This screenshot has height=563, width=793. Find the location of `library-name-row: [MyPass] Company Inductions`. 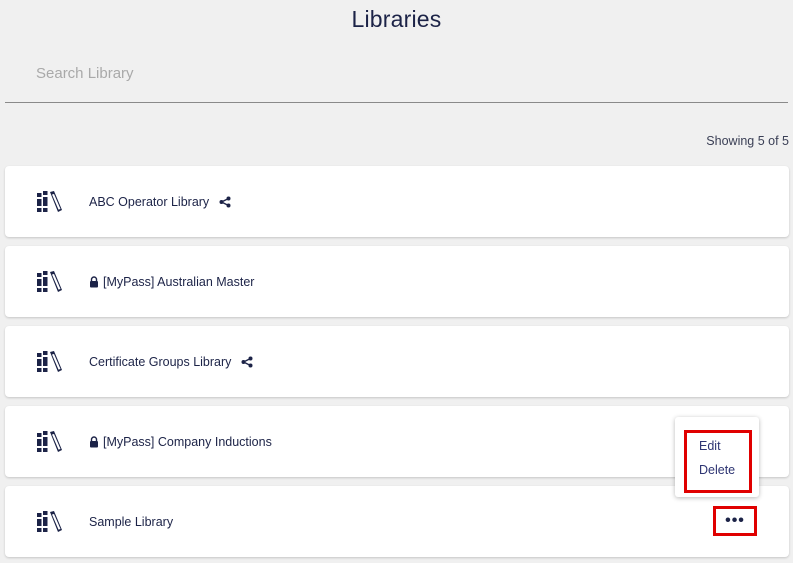

library-name-row: [MyPass] Company Inductions is located at coordinates (180, 441).